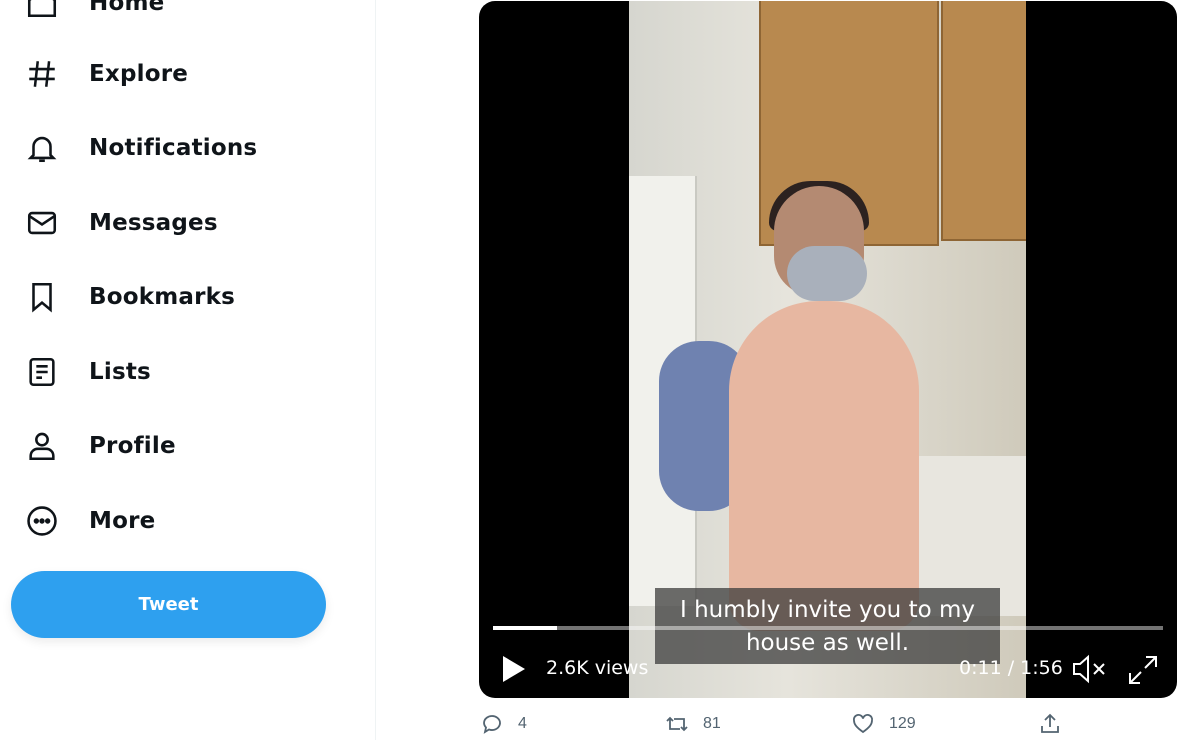  Describe the element at coordinates (42, 446) in the screenshot. I see `person-icon` at that location.